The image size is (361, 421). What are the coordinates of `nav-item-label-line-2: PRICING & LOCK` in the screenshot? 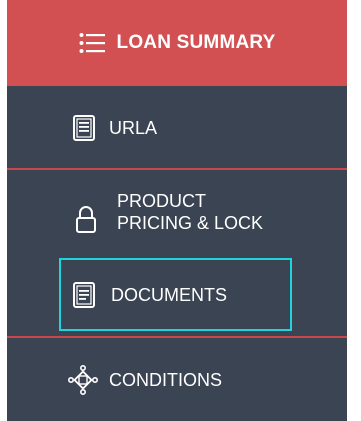 It's located at (190, 223).